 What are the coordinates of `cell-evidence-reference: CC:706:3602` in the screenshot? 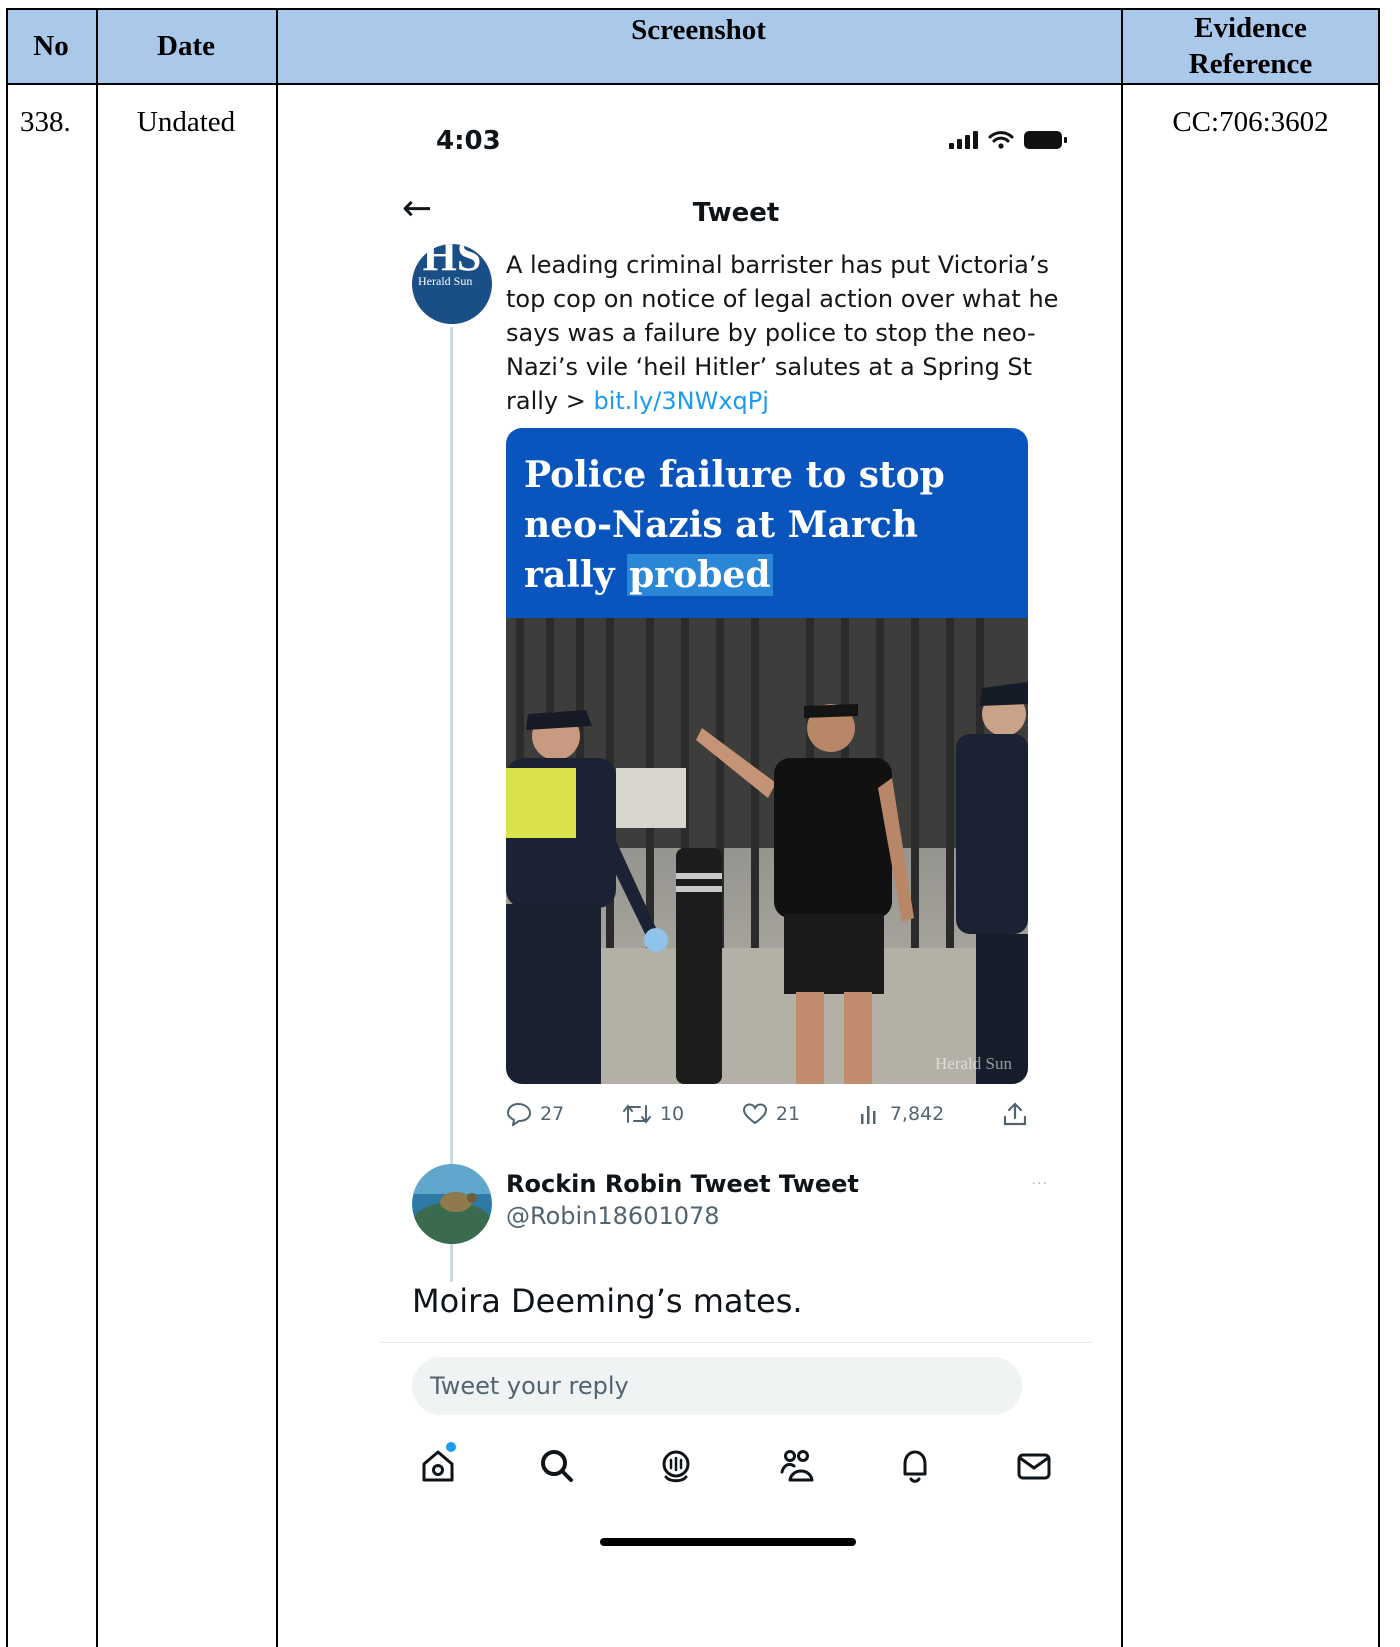 It's located at (1250, 122).